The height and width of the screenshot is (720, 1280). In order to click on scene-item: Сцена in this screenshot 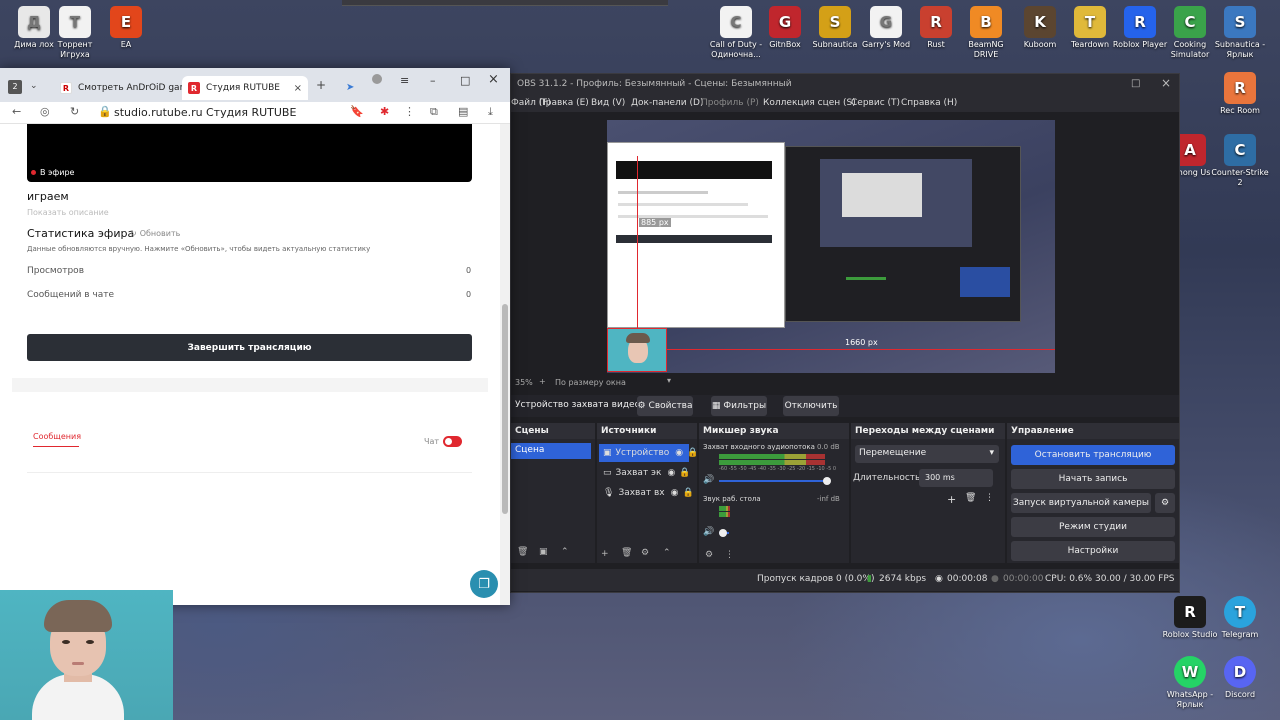, I will do `click(551, 451)`.